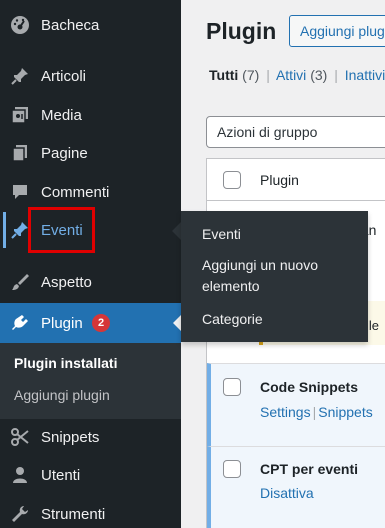 This screenshot has width=385, height=528. I want to click on sidebar-item-label: Media, so click(61, 115).